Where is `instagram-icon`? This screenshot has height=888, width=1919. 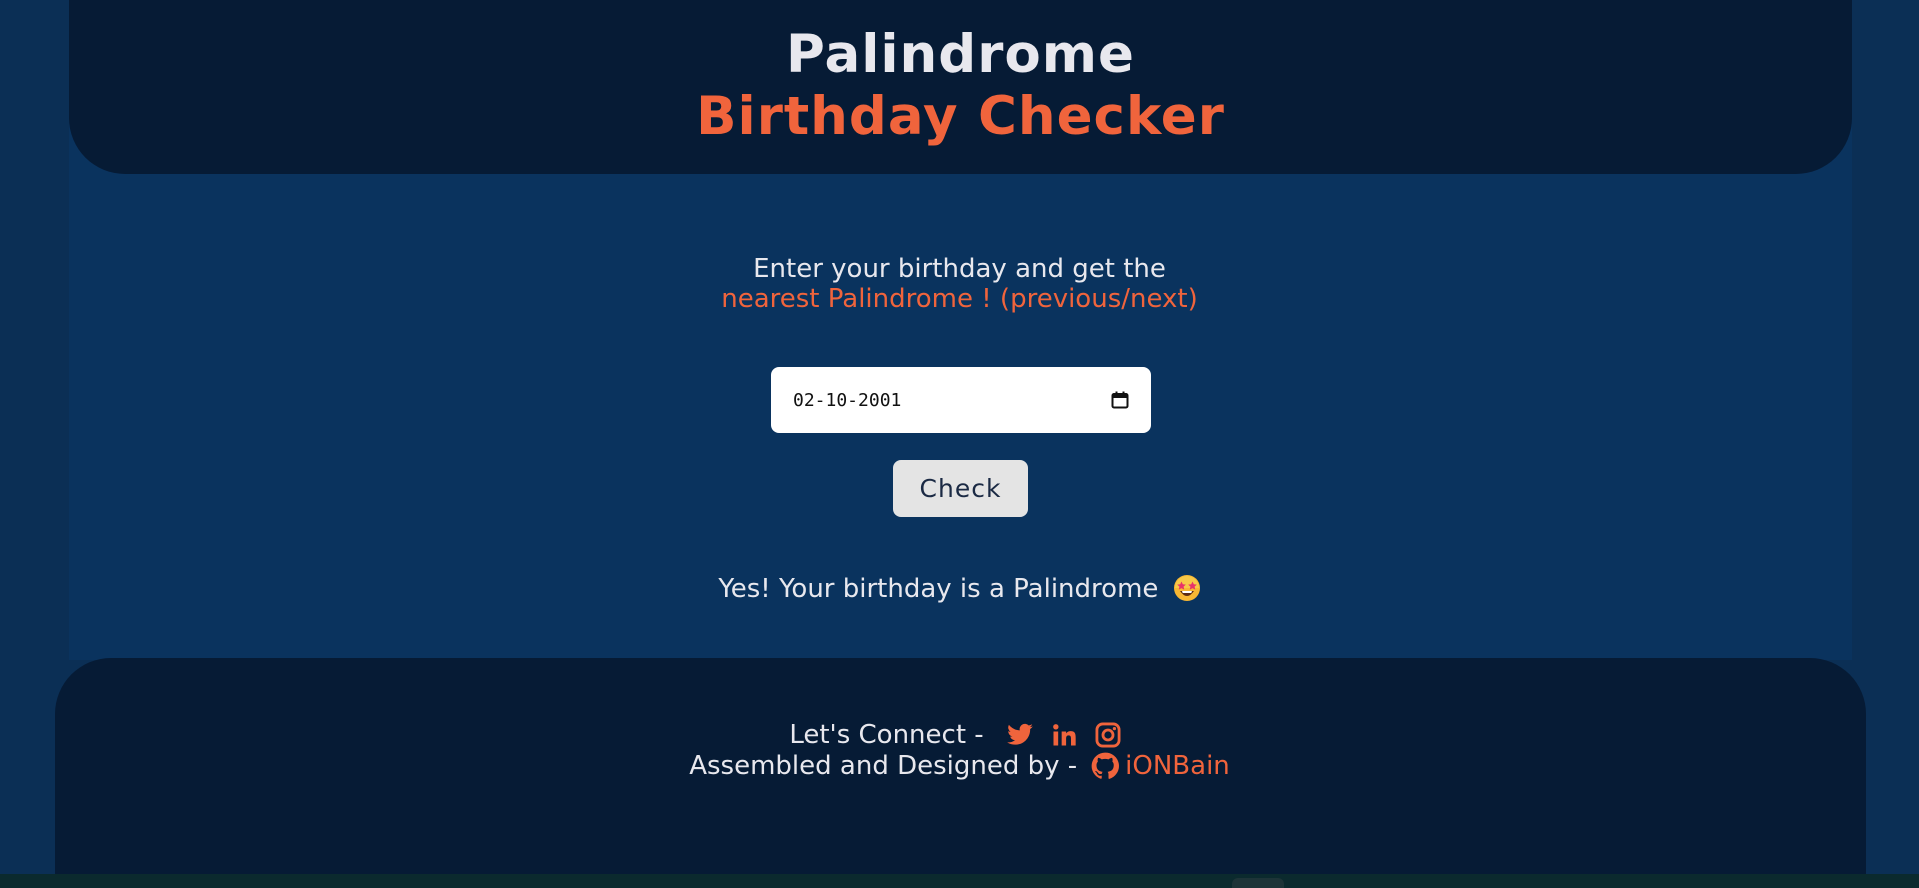 instagram-icon is located at coordinates (1108, 735).